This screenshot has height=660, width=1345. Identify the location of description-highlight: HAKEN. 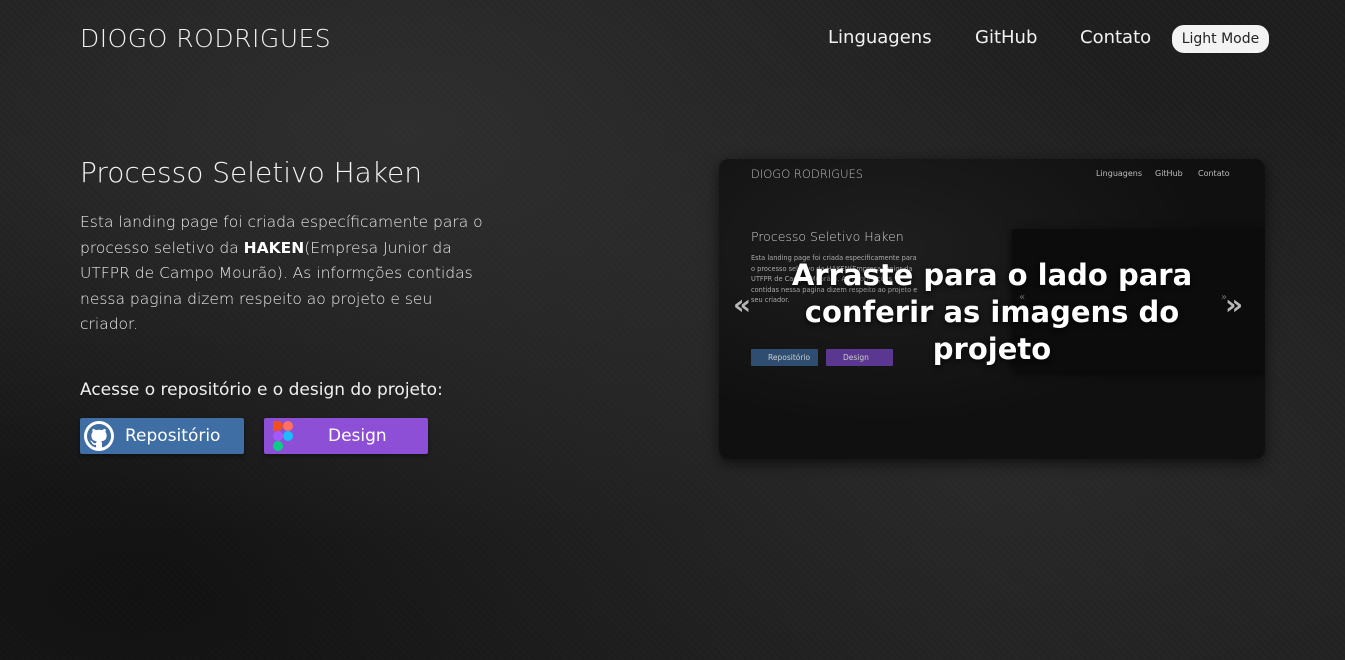
(274, 247).